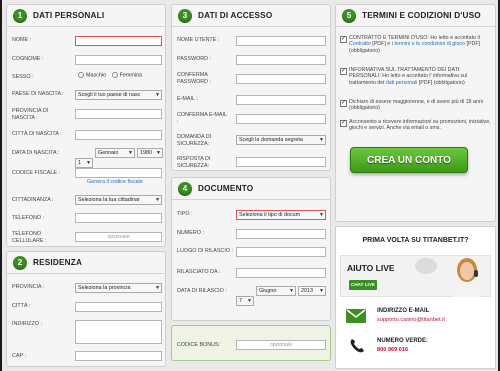 The image size is (500, 371). I want to click on maschio-label: Maschio, so click(96, 75).